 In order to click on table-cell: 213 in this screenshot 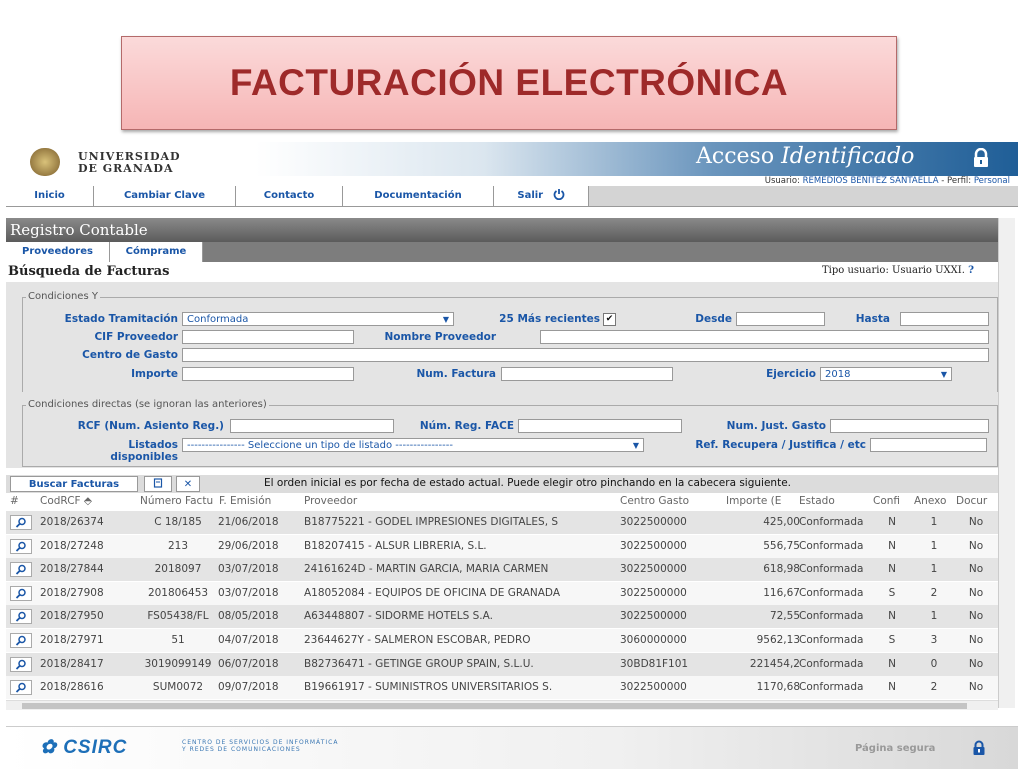, I will do `click(178, 545)`.